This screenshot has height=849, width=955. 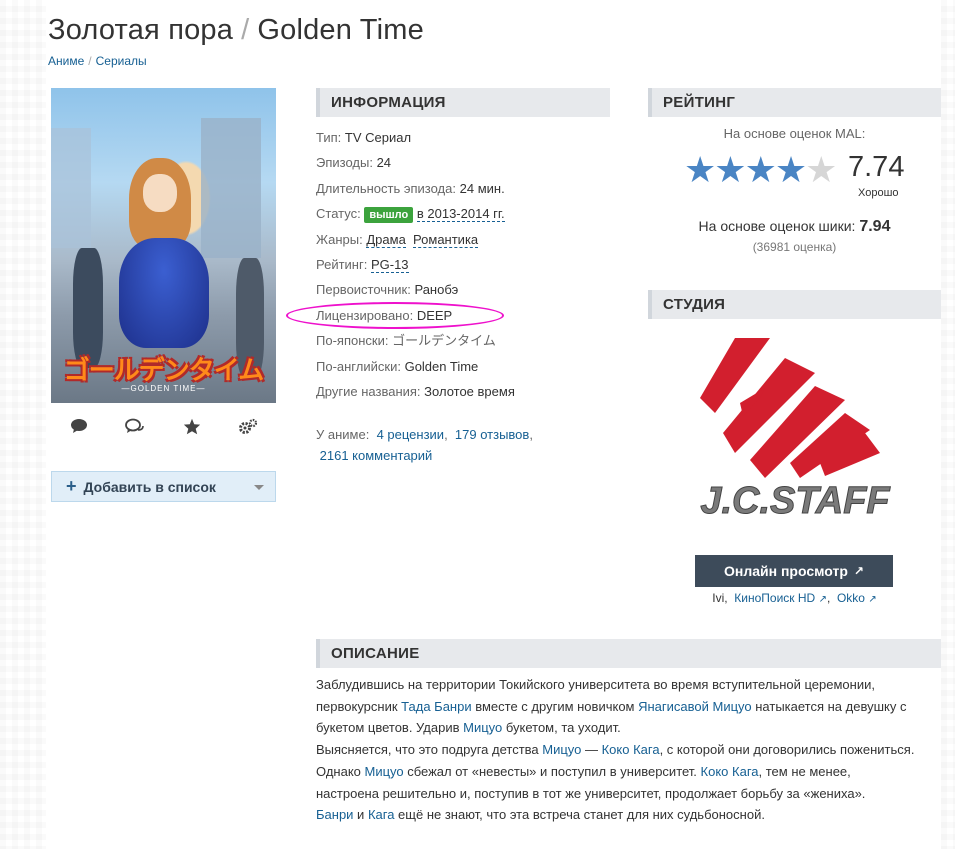 I want to click on info-row-japanese: По-японски: ゴールデンタイム, so click(x=406, y=341).